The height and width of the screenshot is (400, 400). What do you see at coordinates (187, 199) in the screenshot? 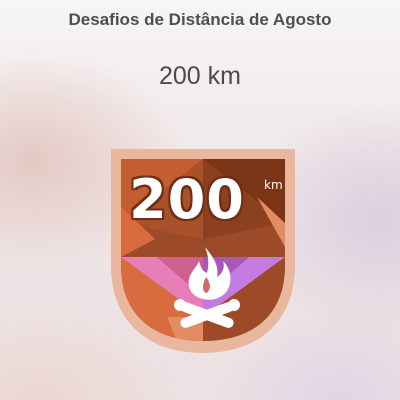
I see `badge-number: 200` at bounding box center [187, 199].